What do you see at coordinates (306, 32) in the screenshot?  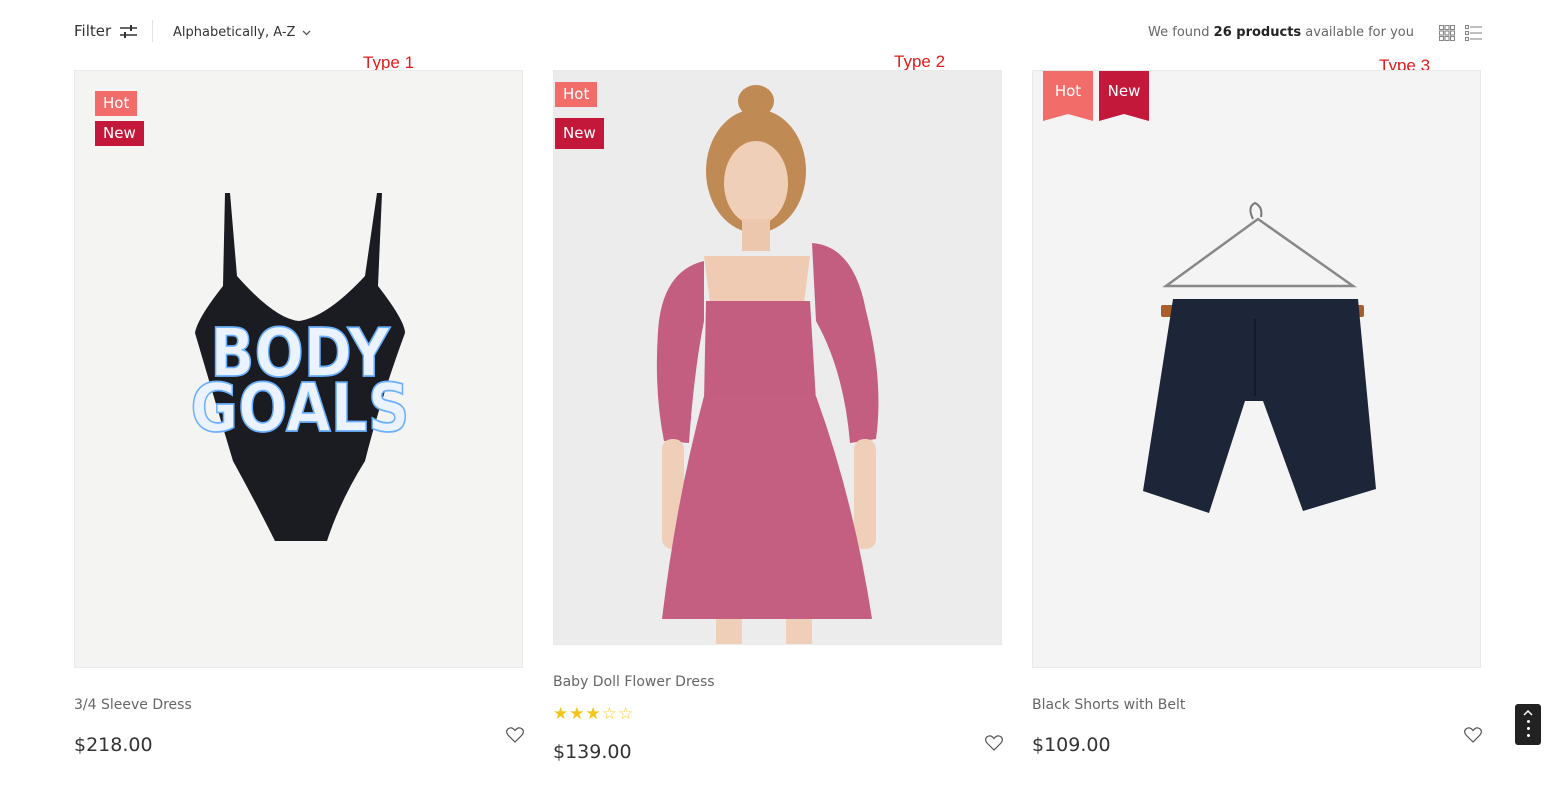 I see `chevron-down-icon` at bounding box center [306, 32].